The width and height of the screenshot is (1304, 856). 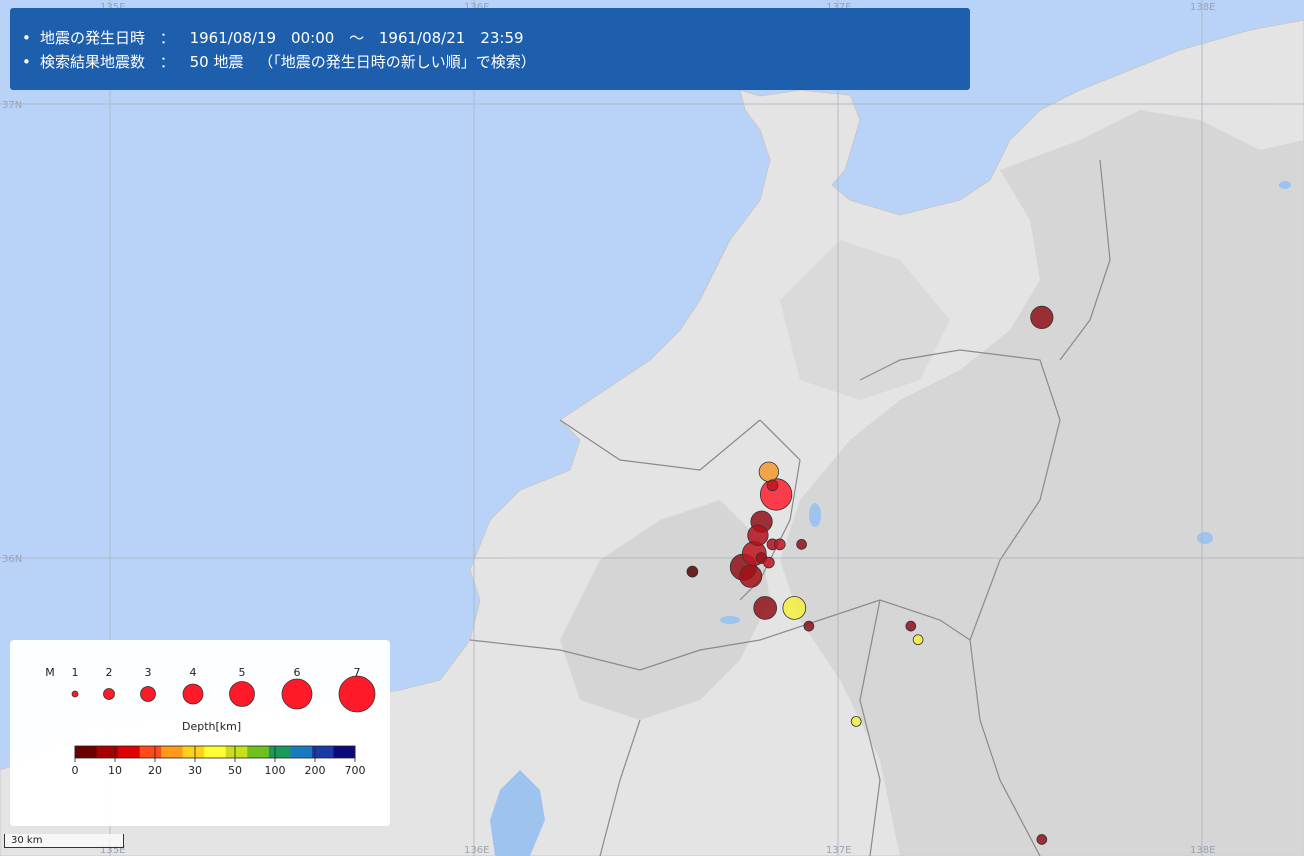 I want to click on depth-tick: 50, so click(x=235, y=770).